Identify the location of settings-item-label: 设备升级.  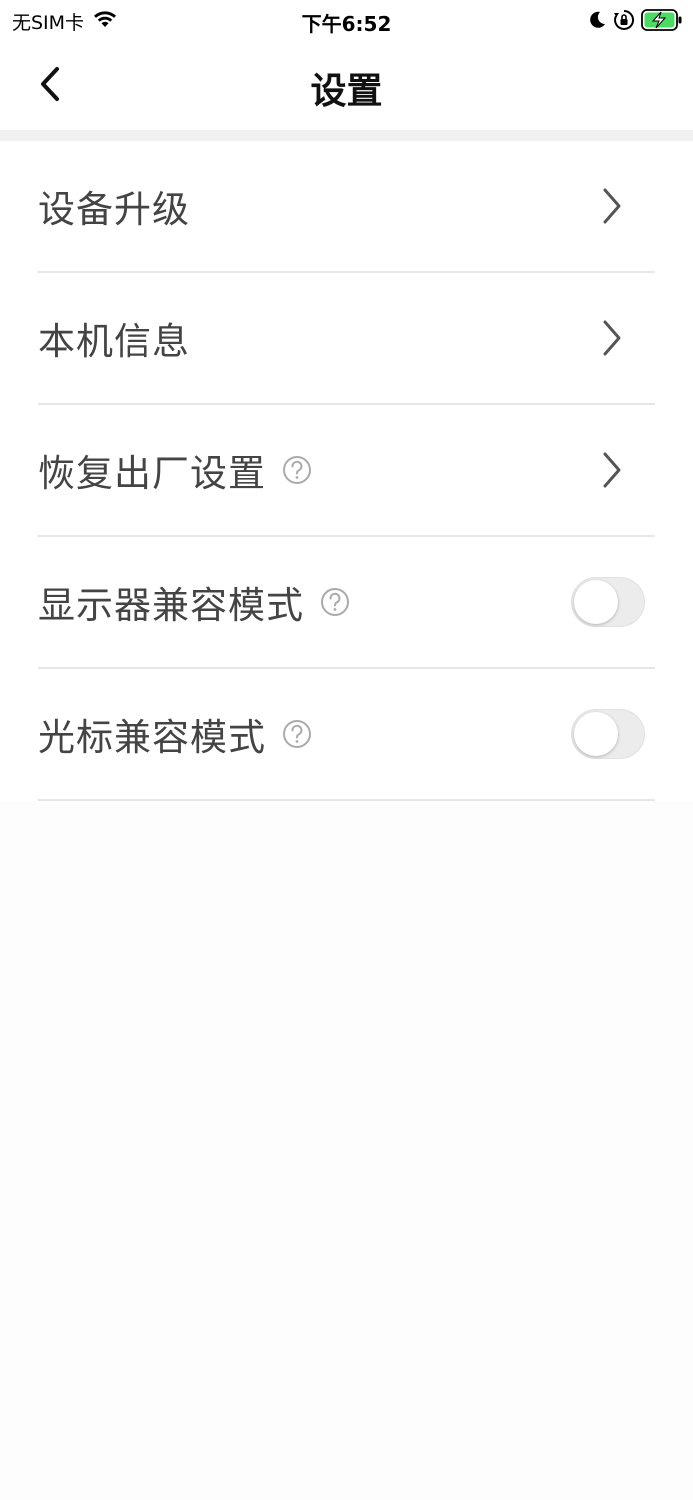
(114, 209).